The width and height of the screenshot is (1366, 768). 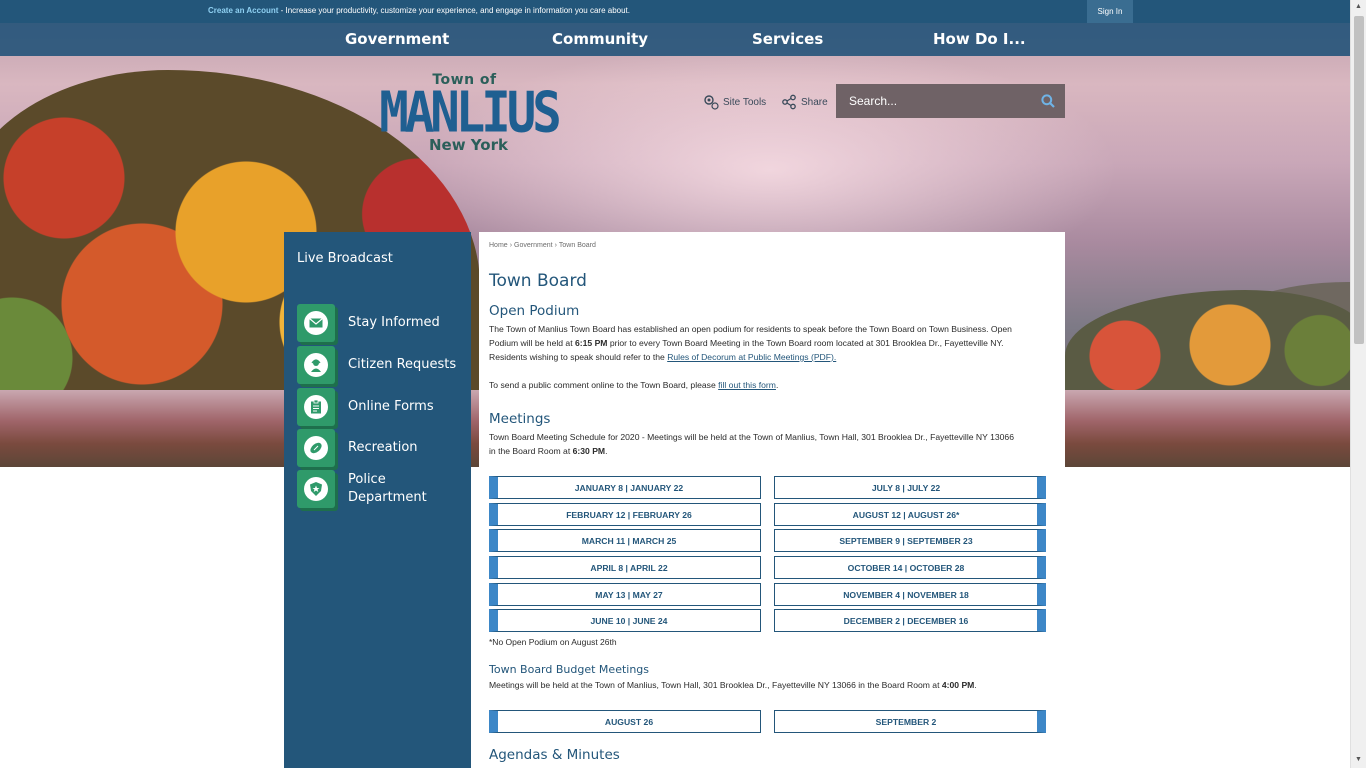 What do you see at coordinates (625, 721) in the screenshot?
I see `budget-date-august-26: AUGUST 26` at bounding box center [625, 721].